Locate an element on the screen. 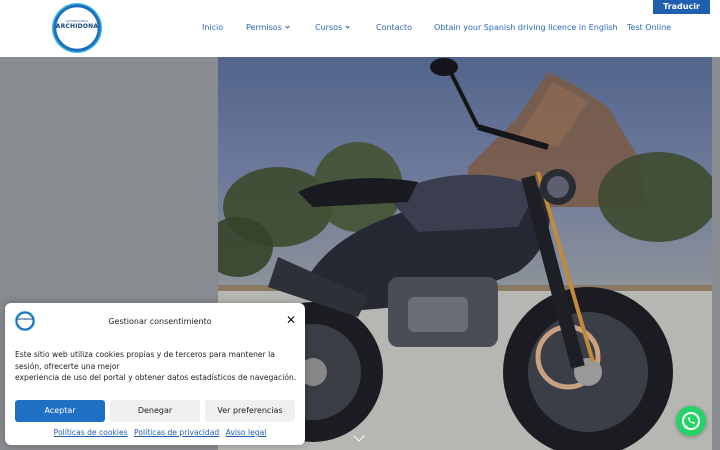  preferences-button: Ver preferencias is located at coordinates (250, 411).